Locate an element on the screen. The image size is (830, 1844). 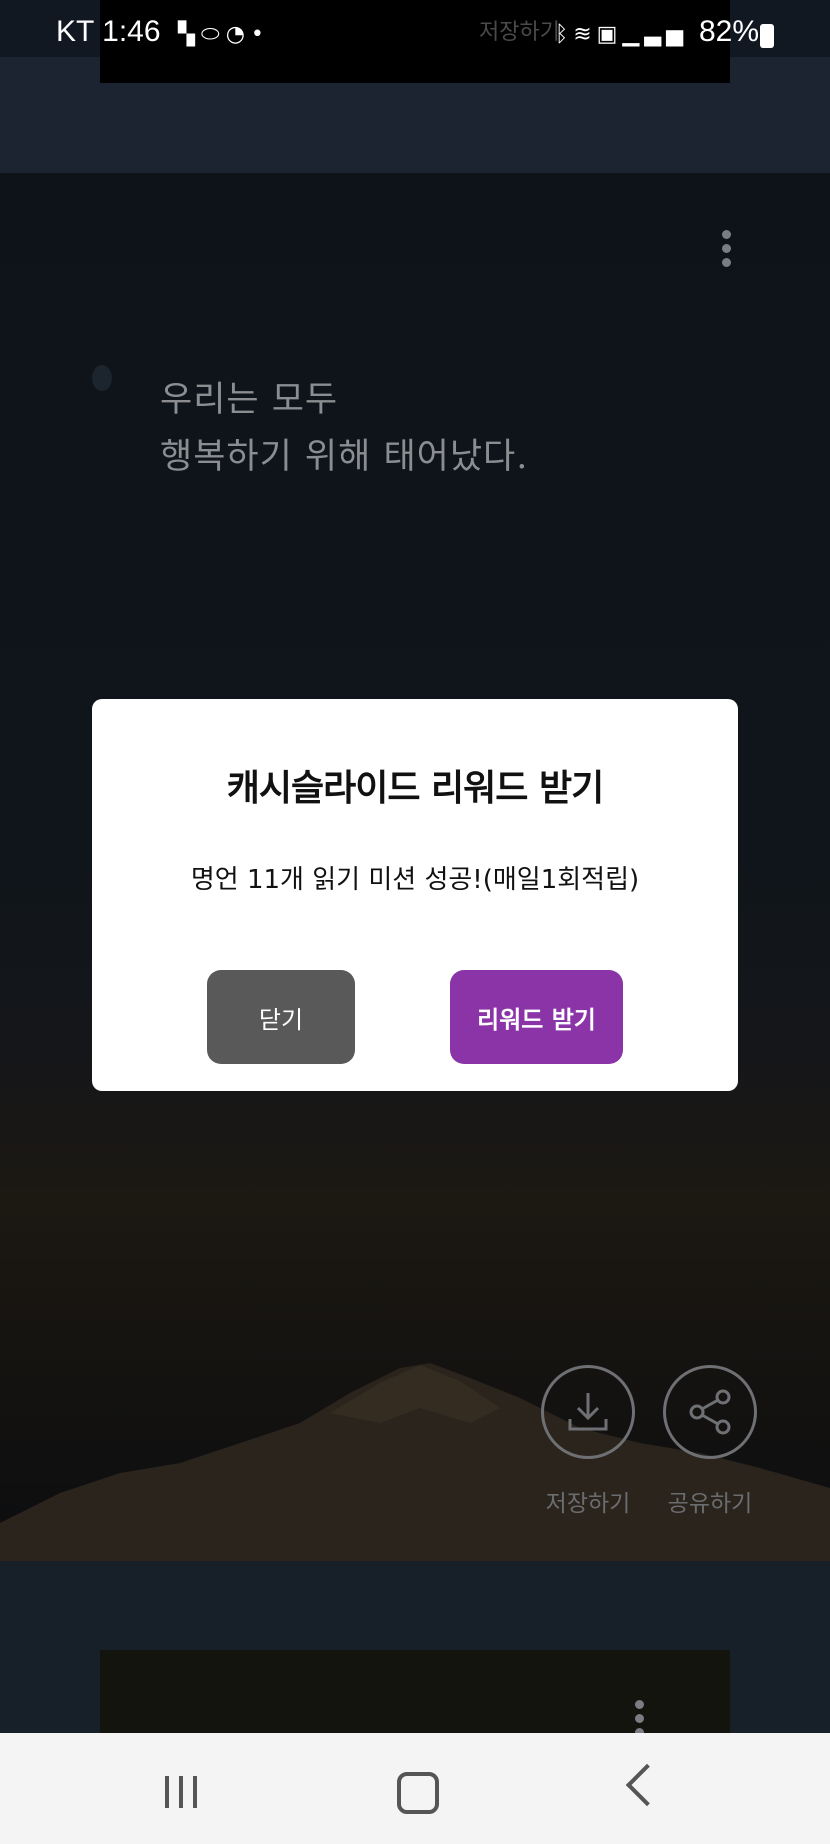
quote-line-1: 우리는 모두 is located at coordinates (249, 400).